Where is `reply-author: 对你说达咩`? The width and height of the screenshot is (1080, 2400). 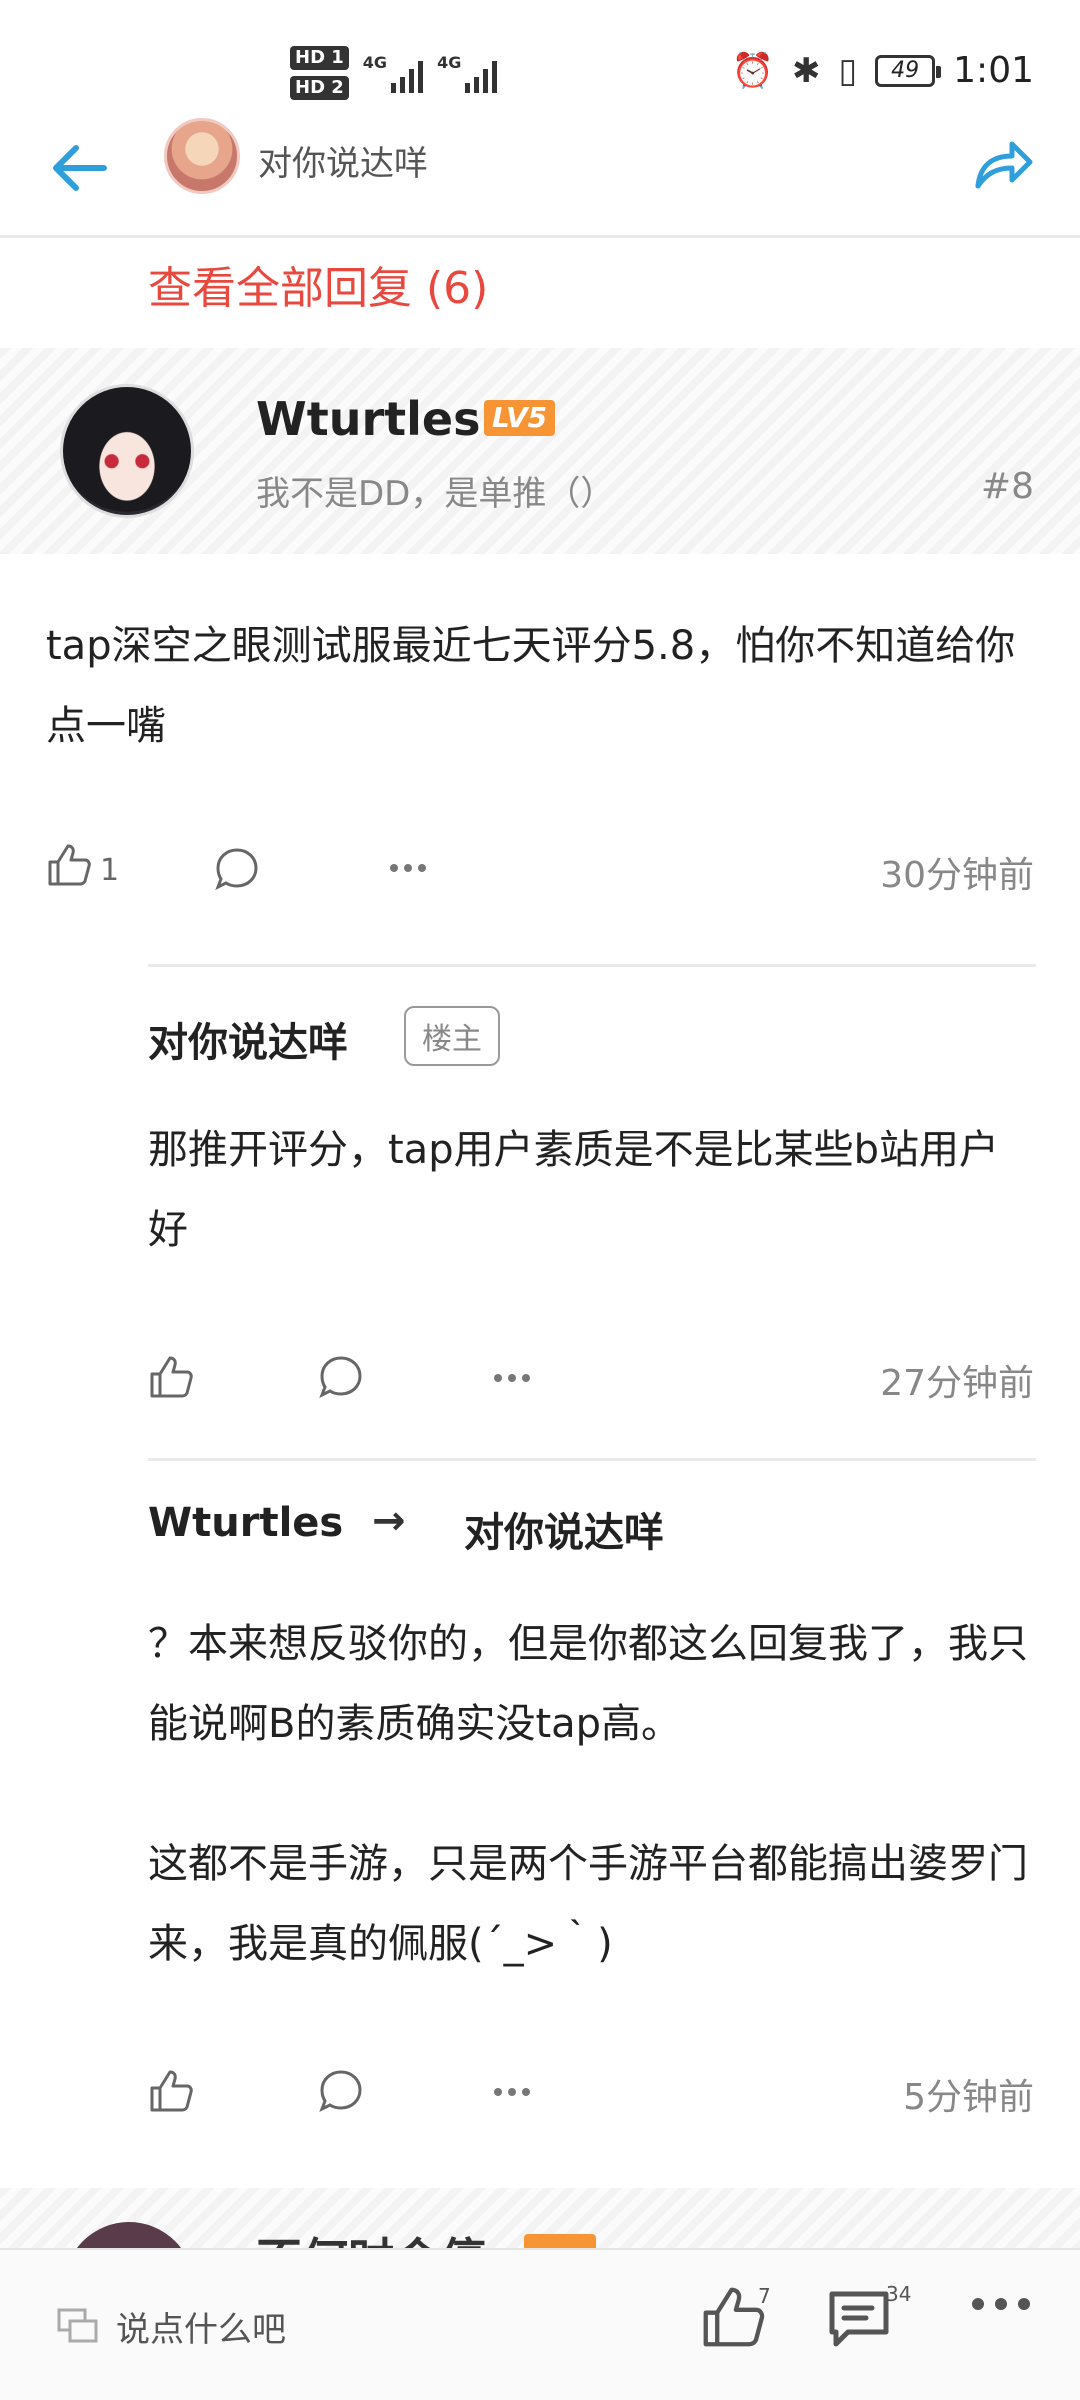 reply-author: 对你说达咩 is located at coordinates (248, 1039).